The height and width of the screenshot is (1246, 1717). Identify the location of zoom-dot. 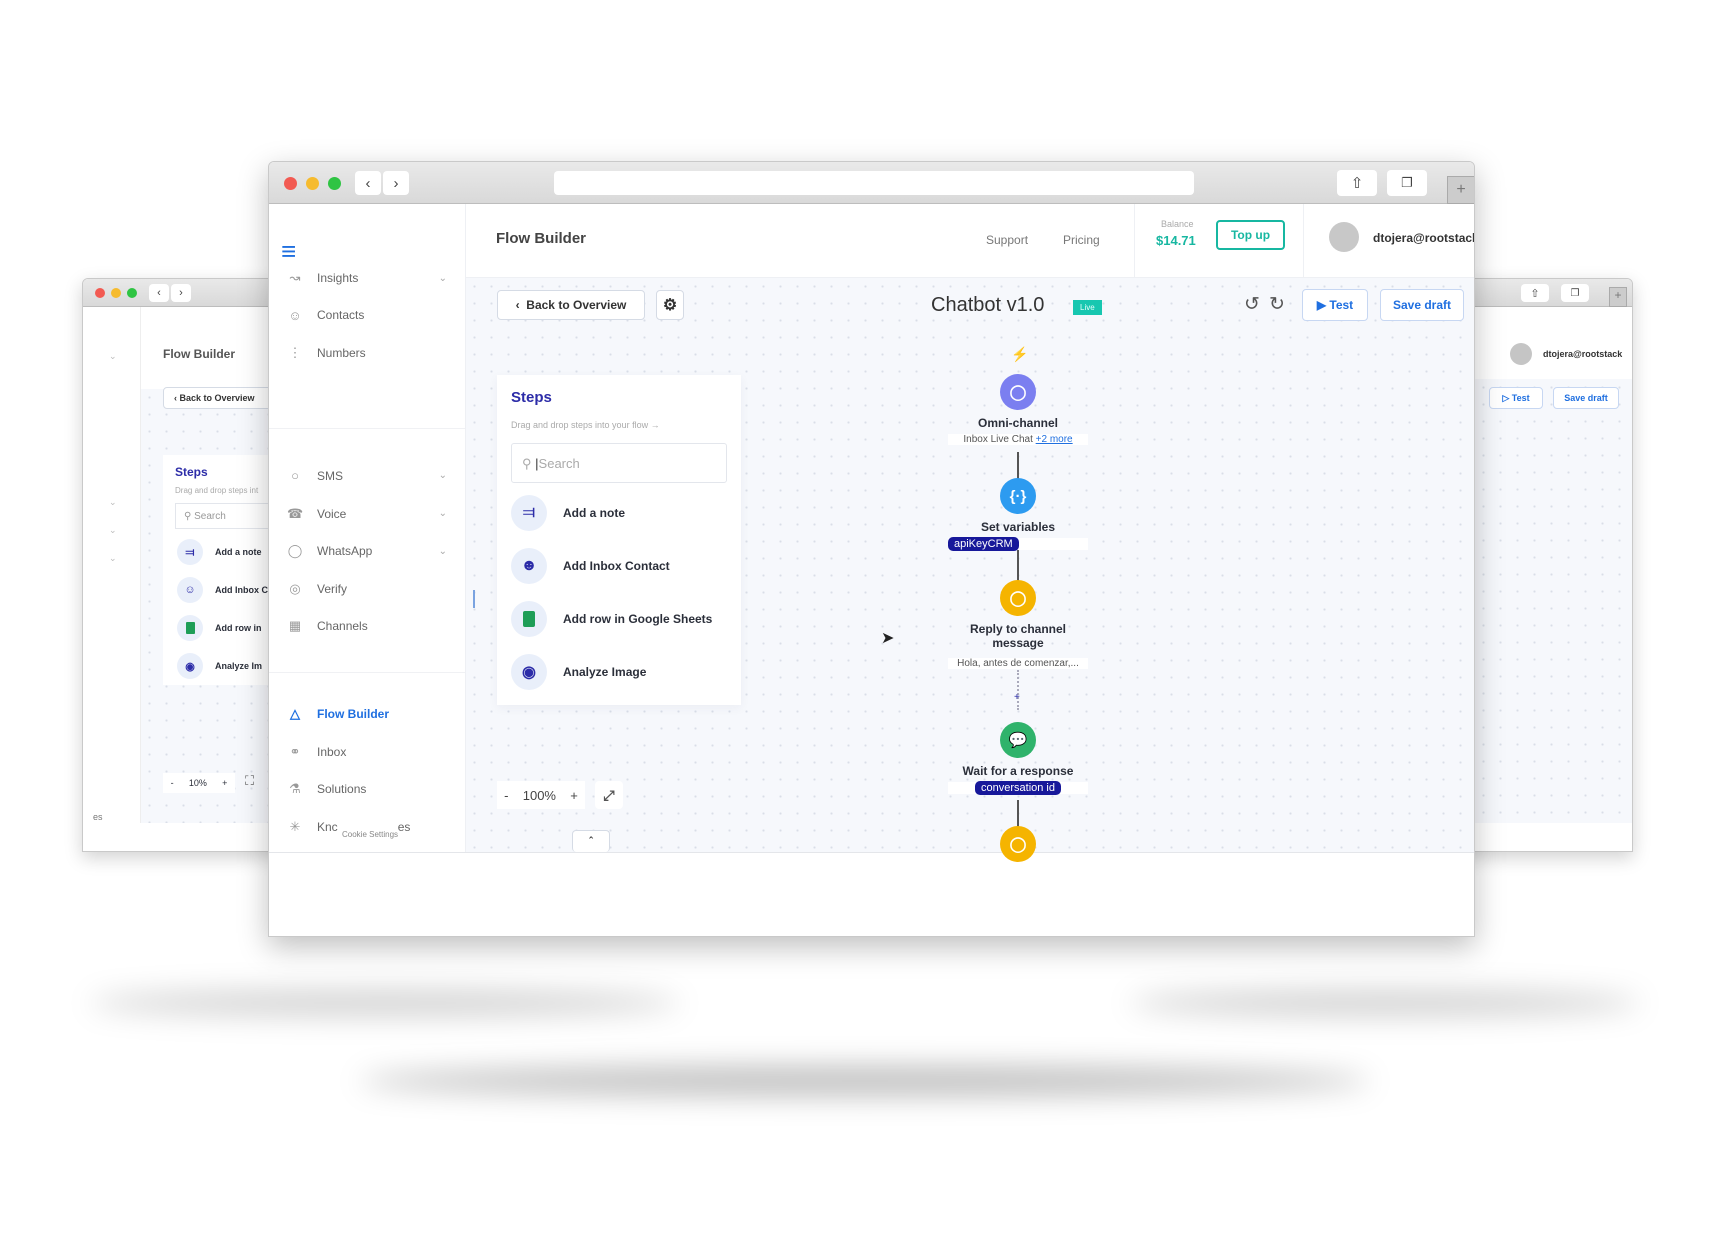
(334, 183).